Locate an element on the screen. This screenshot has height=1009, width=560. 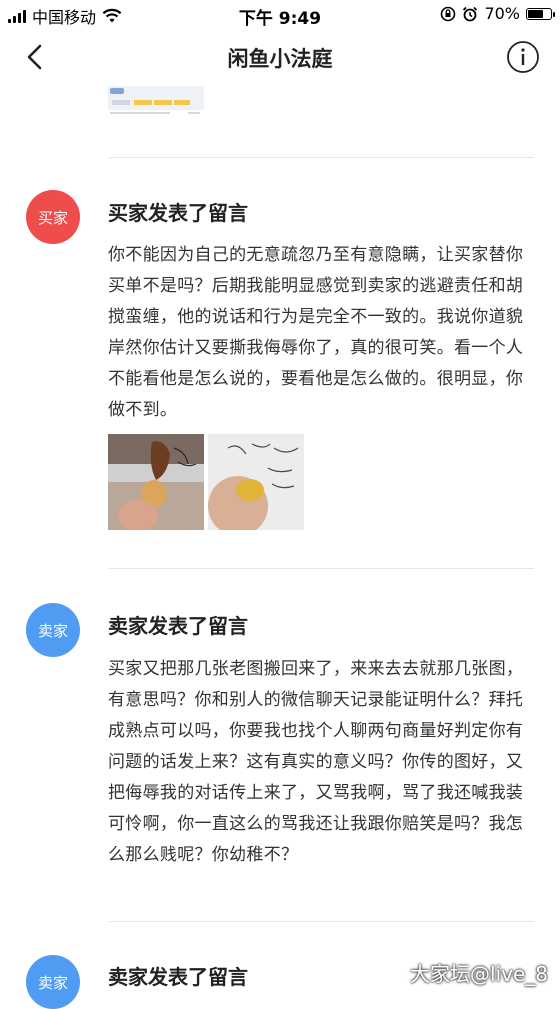
nav-bar: 闲鱼小法庭 is located at coordinates (280, 58).